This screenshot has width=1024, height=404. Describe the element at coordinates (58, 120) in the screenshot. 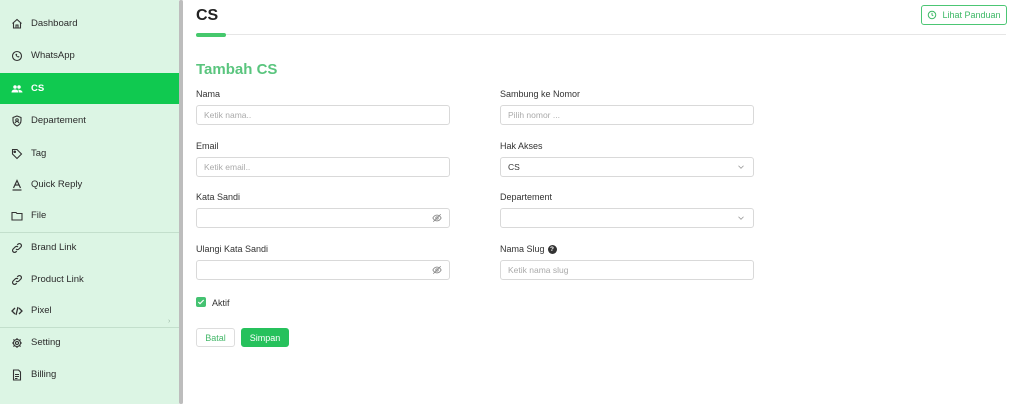

I see `sidebar-item-label: Departement` at that location.